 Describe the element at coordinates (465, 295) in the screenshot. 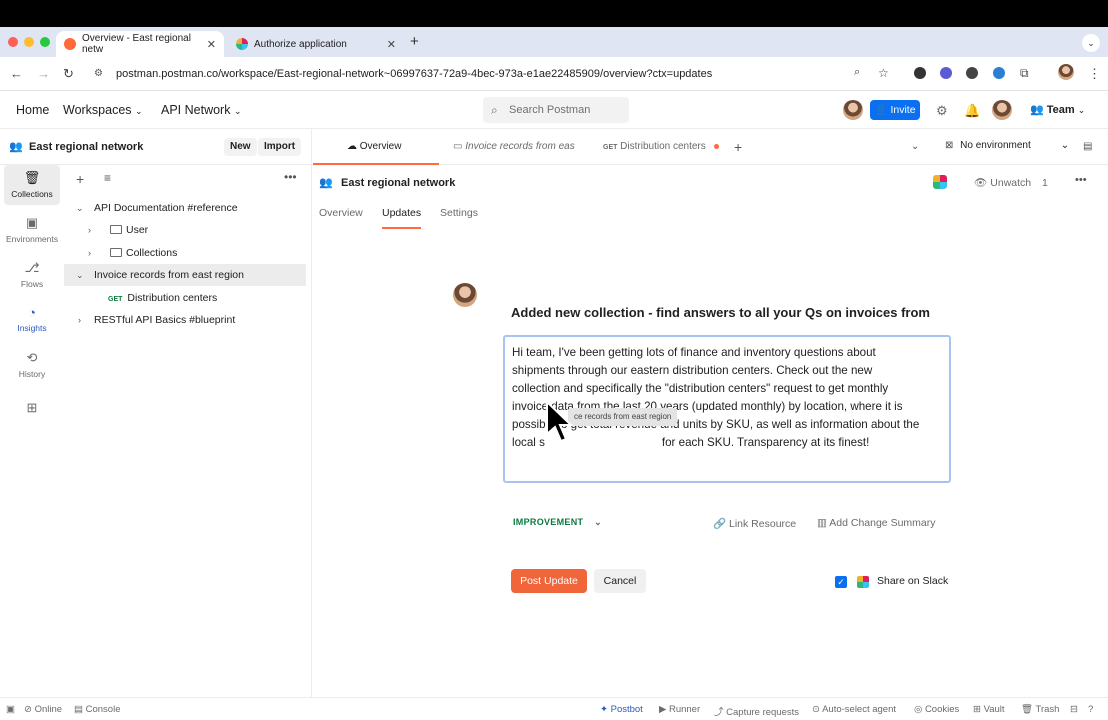

I see `author-avatar` at that location.